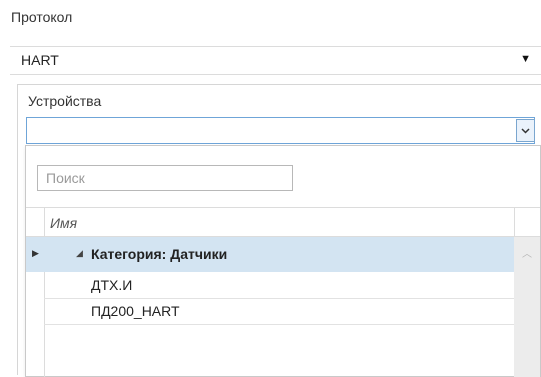 The image size is (541, 377). What do you see at coordinates (135, 311) in the screenshot?
I see `device-name: ПД200_HART` at bounding box center [135, 311].